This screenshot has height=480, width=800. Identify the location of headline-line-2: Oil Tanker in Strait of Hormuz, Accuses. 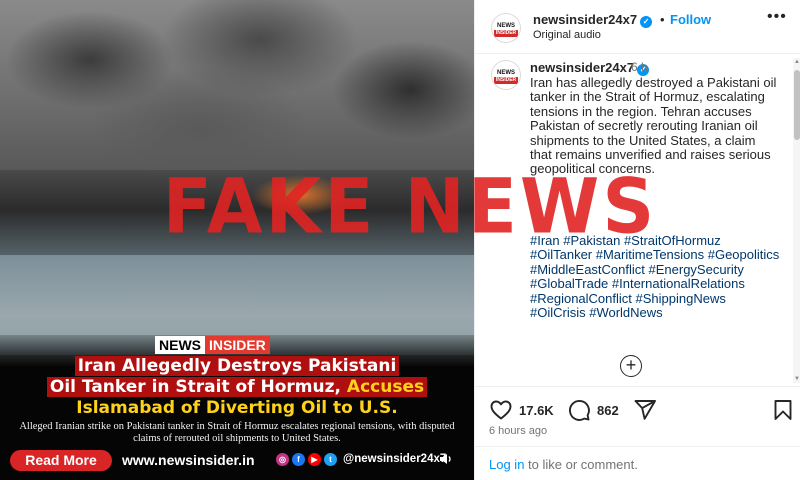
(237, 387).